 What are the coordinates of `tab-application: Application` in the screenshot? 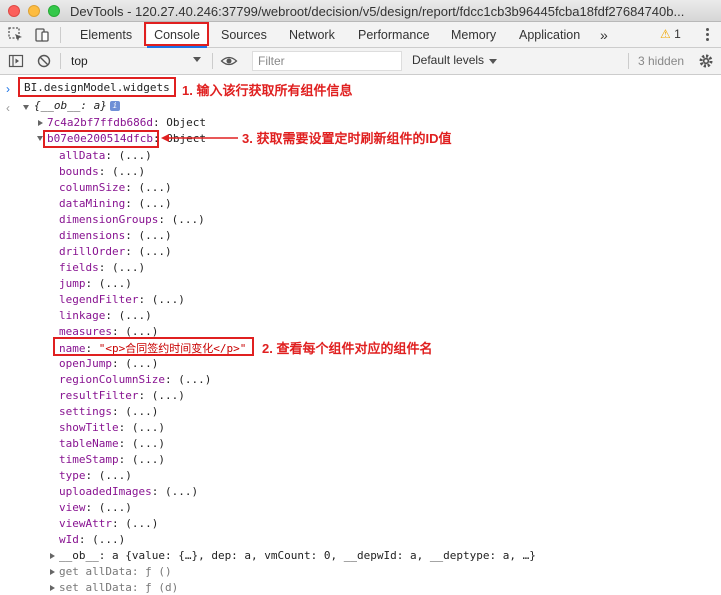 It's located at (549, 35).